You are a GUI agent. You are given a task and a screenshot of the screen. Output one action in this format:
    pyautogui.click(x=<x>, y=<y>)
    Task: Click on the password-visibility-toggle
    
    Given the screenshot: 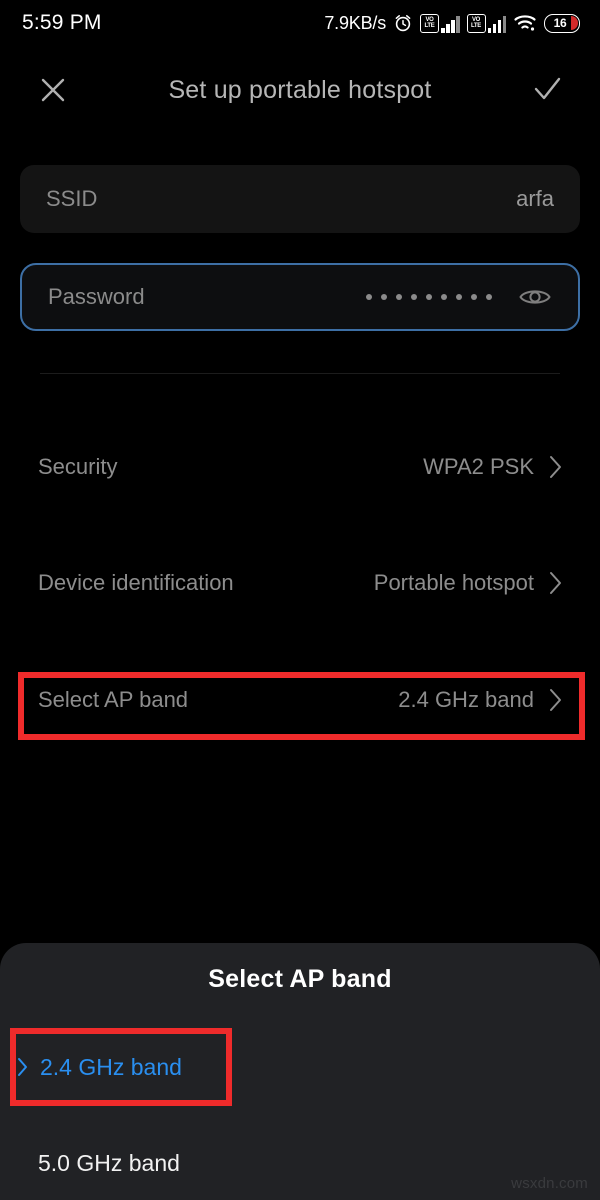 What is the action you would take?
    pyautogui.click(x=535, y=297)
    